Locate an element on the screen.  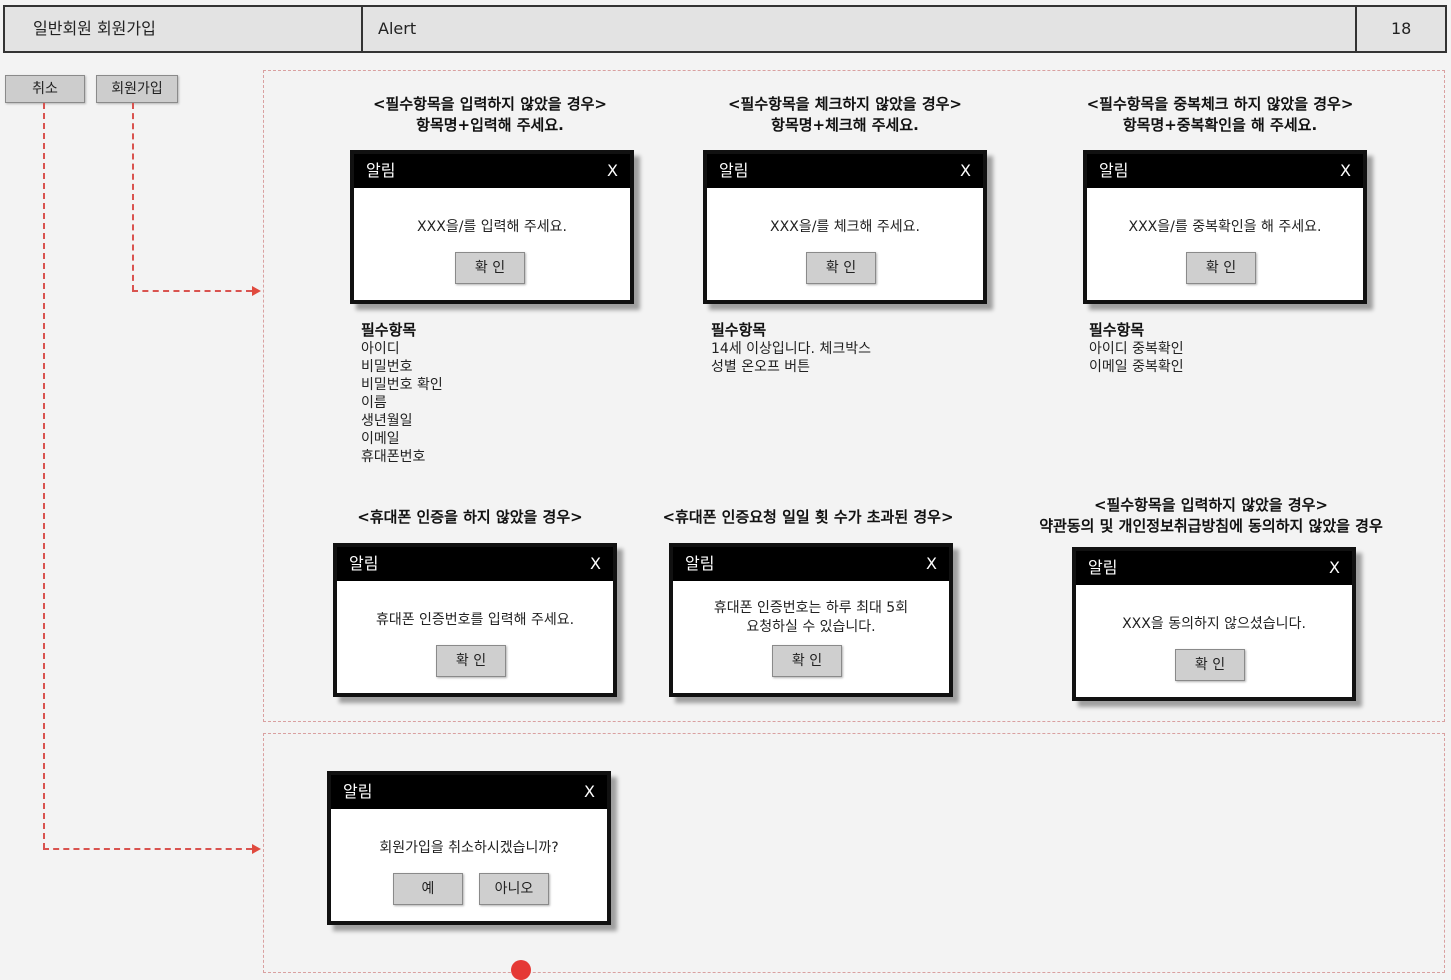
dialog-message: XXX을/를 중복확인을 해 주세요. is located at coordinates (1225, 227).